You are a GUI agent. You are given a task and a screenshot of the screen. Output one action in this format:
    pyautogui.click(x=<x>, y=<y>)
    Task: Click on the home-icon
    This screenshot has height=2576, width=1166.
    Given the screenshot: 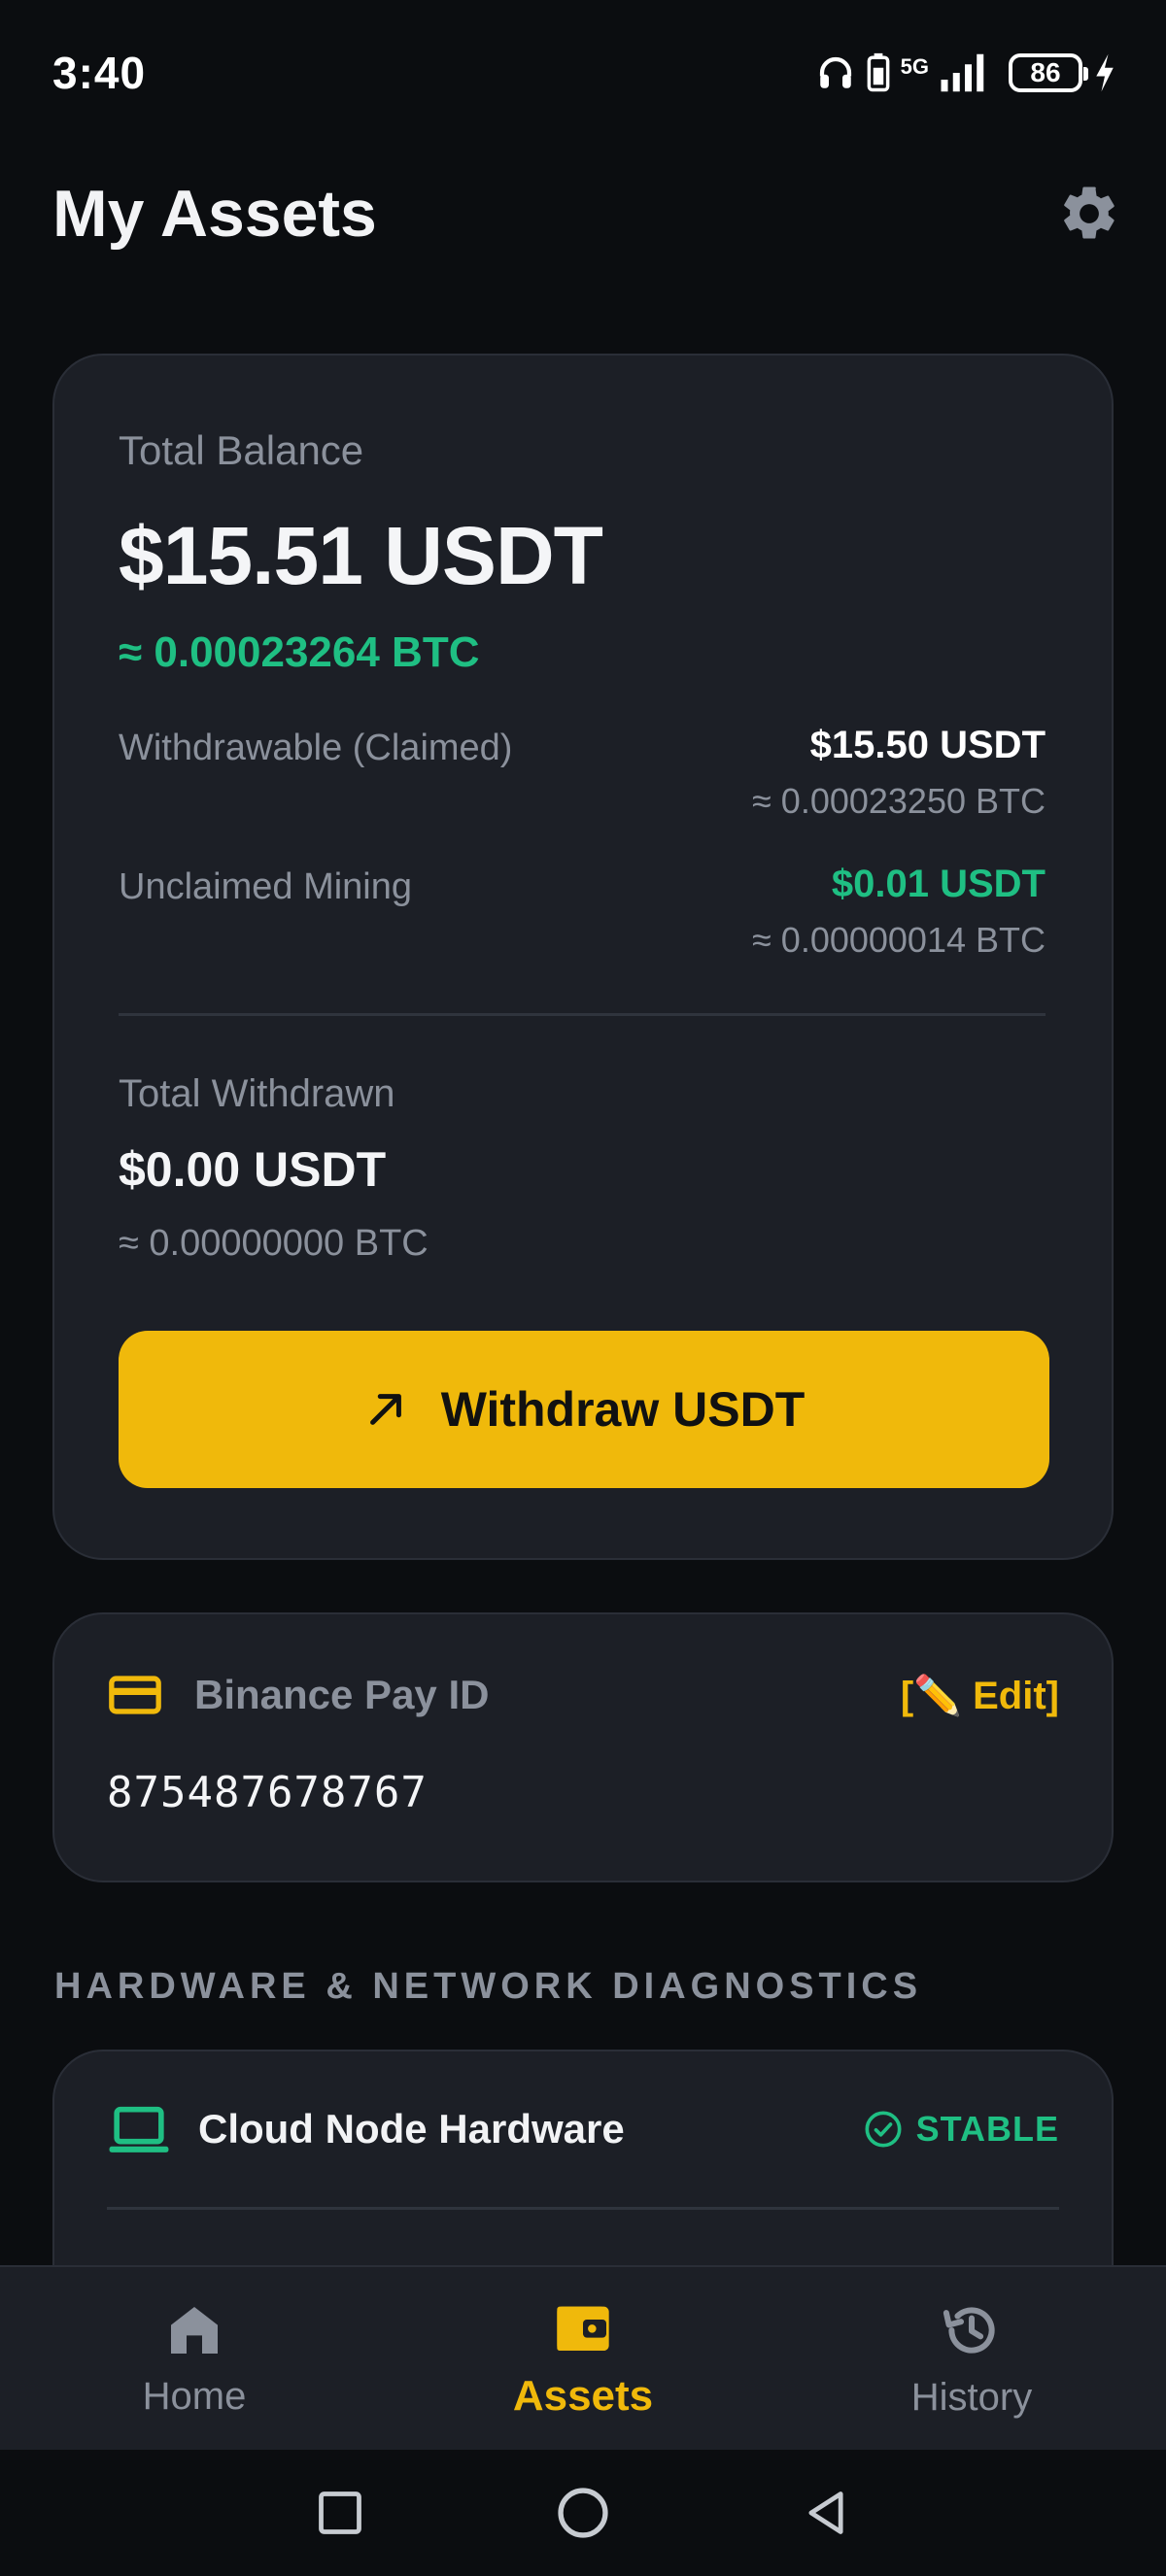 What is the action you would take?
    pyautogui.click(x=194, y=2330)
    